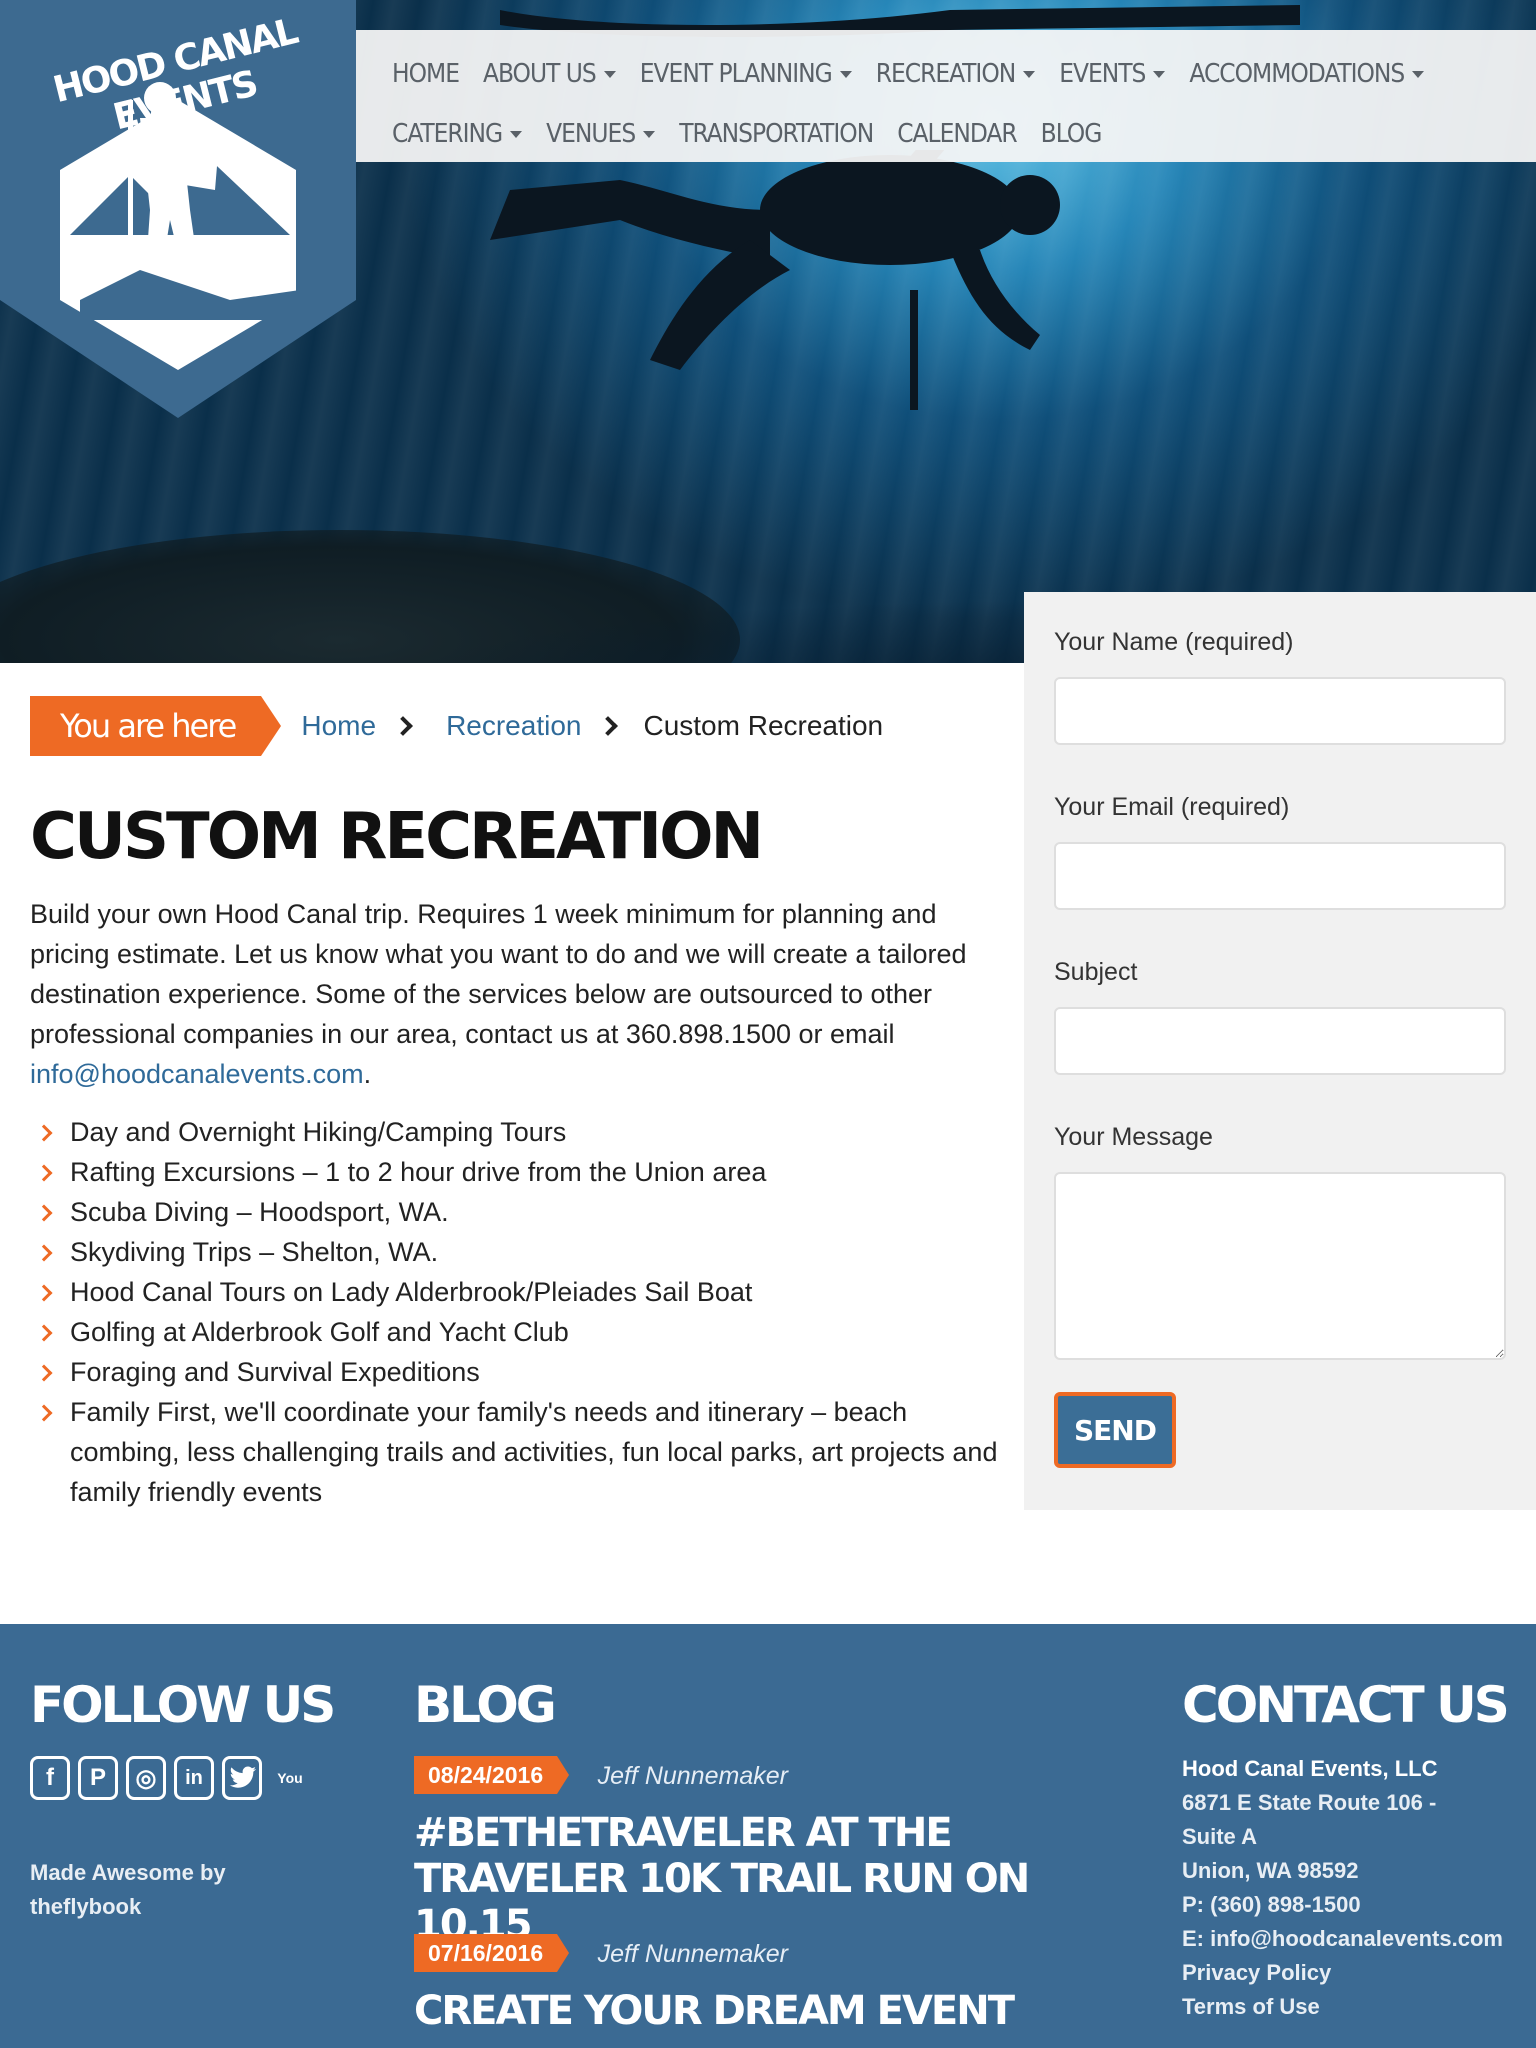  I want to click on list-item: Skydiving Trips – Shelton, WA., so click(520, 1252).